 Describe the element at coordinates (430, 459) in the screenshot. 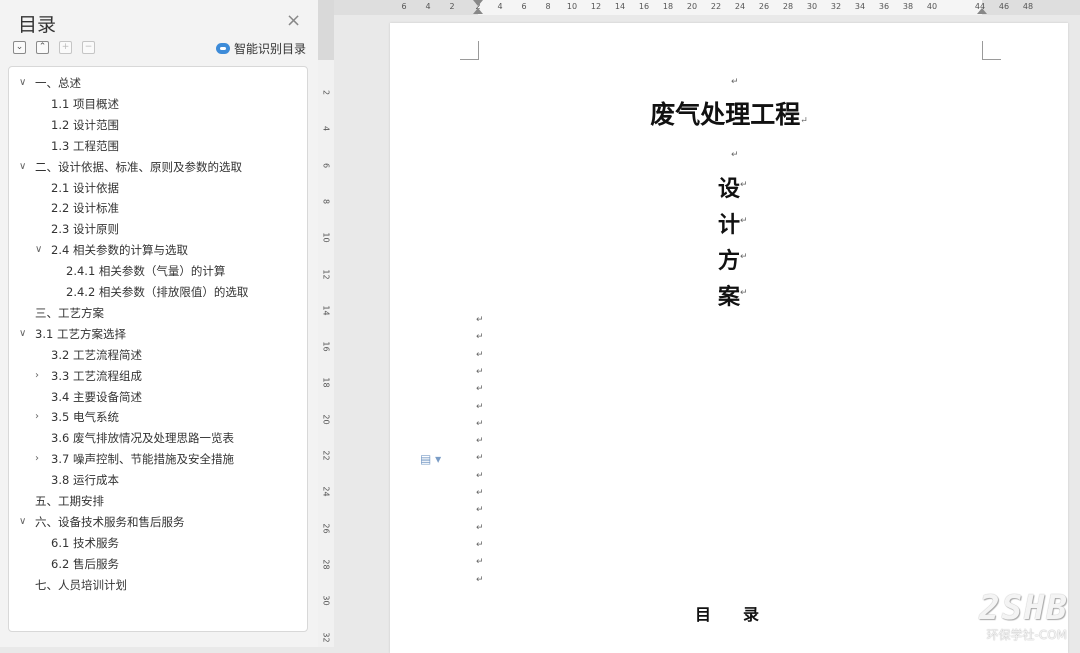

I see `document-options-icon: ▤ ▾` at that location.